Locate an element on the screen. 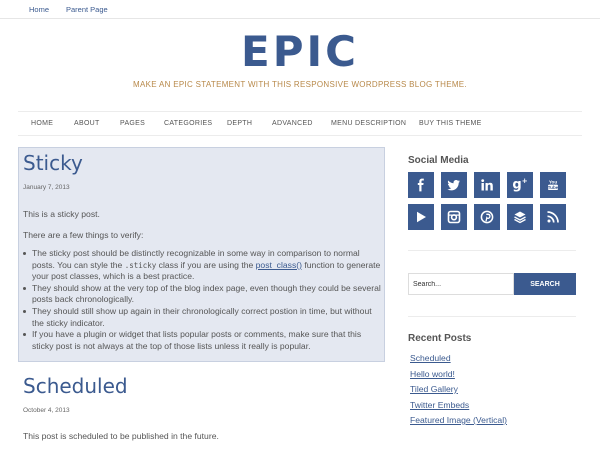 The image size is (600, 450). svg-text: You is located at coordinates (553, 181).